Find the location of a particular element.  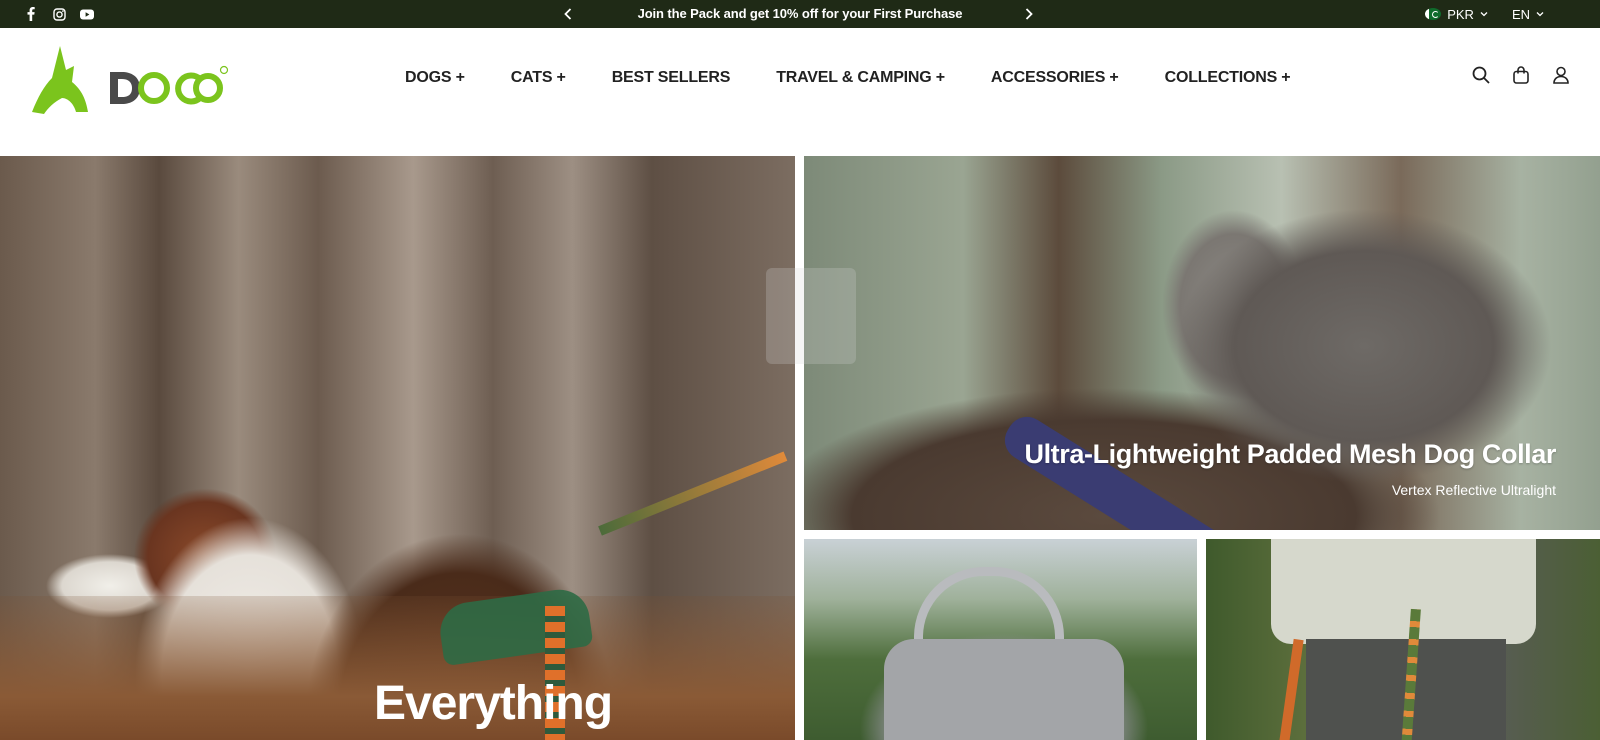

chevron-right-icon is located at coordinates (1029, 14).